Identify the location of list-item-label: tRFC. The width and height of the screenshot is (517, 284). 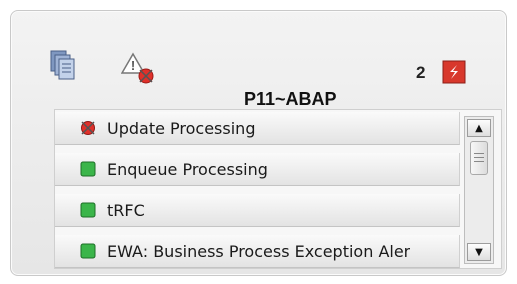
(126, 210).